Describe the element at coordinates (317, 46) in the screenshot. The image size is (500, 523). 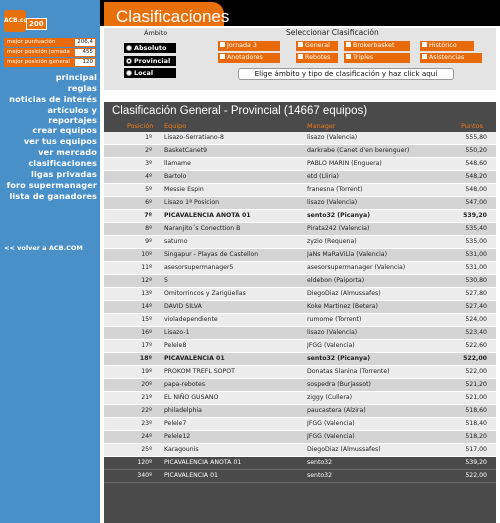
I see `clasif-general-option: General` at that location.